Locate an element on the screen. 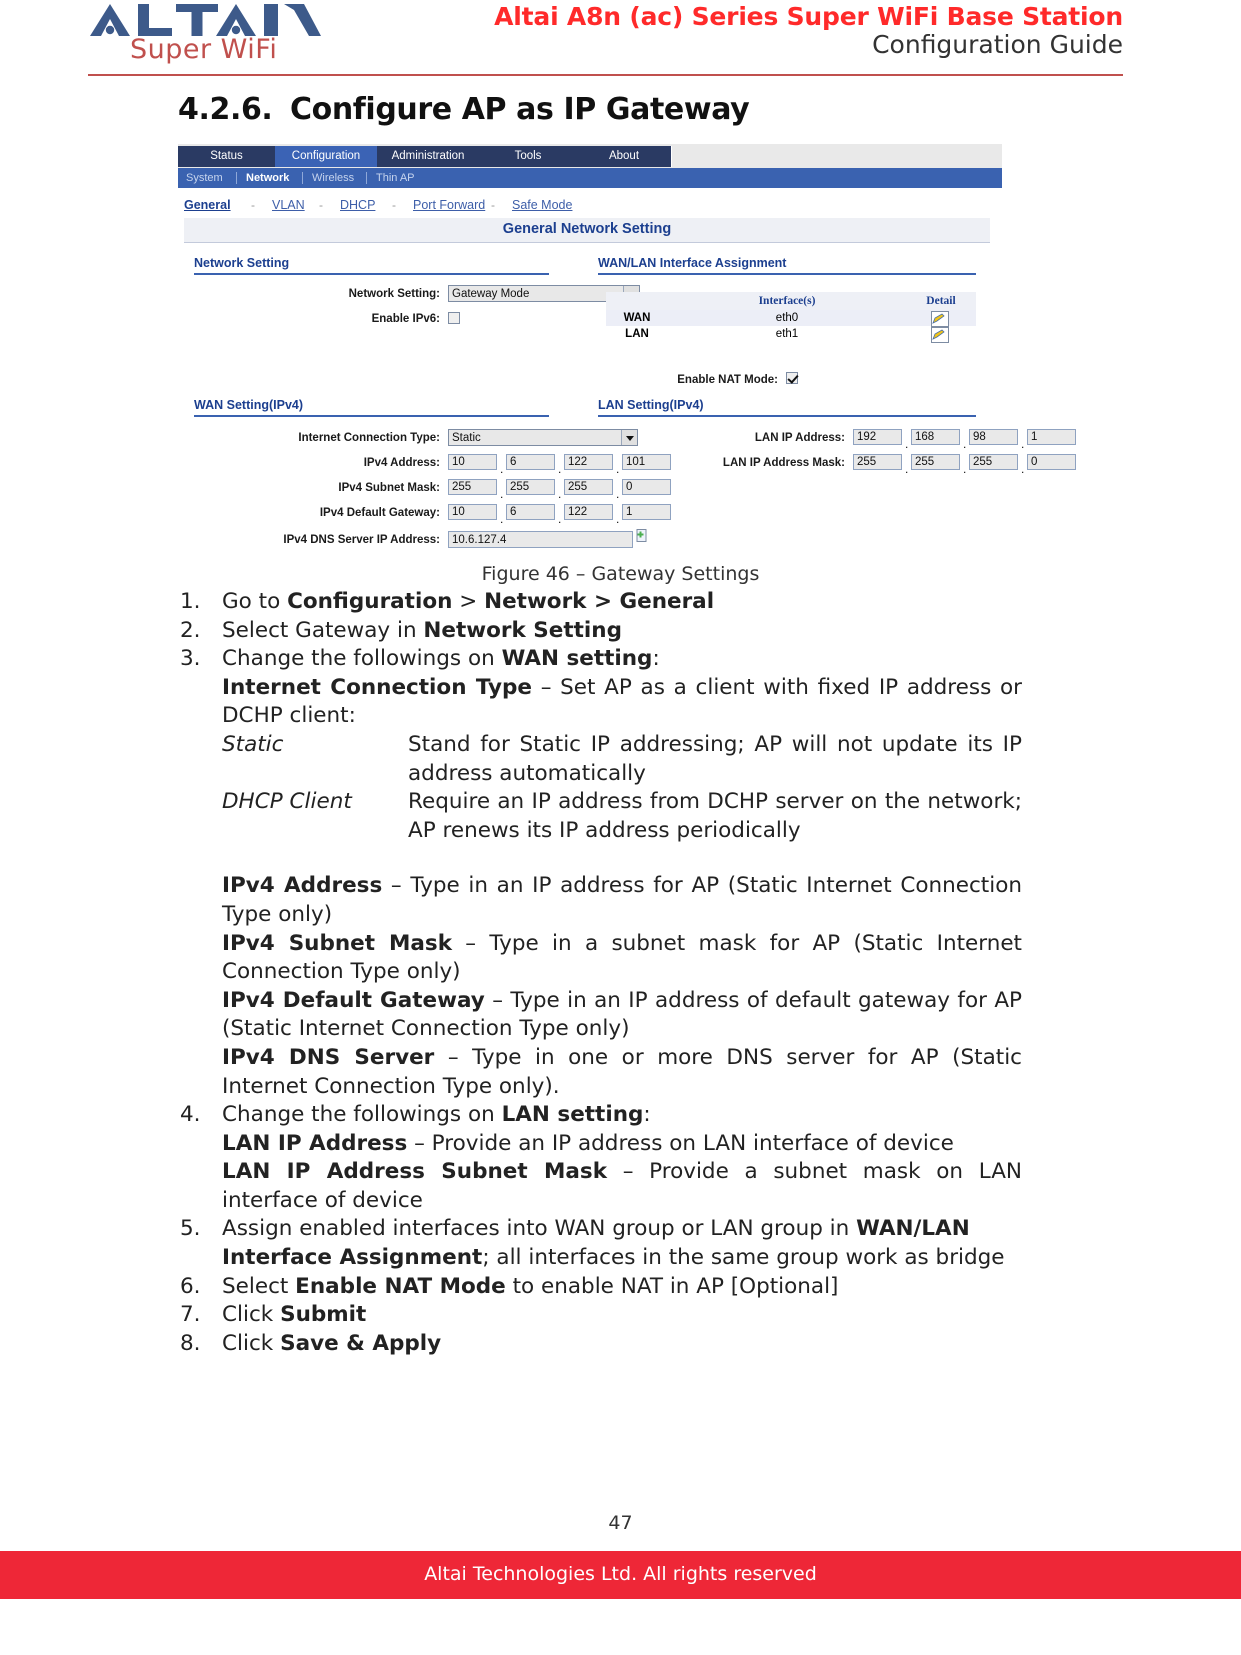 The width and height of the screenshot is (1241, 1655). list-item: 2. Select Gateway in Network Setting is located at coordinates (600, 631).